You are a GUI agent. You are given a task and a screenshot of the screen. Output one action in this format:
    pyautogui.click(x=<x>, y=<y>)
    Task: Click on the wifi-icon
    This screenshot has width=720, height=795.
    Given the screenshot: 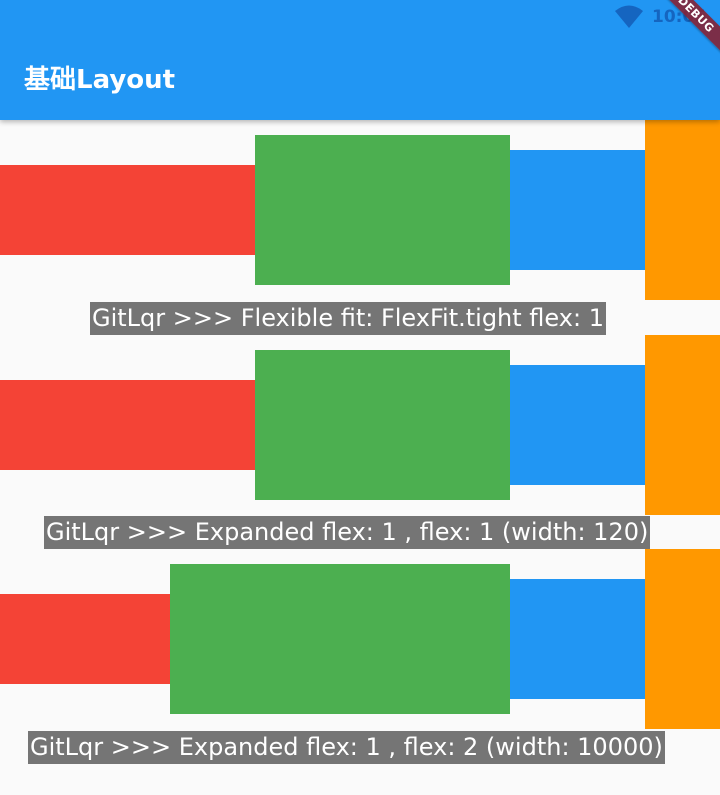 What is the action you would take?
    pyautogui.click(x=629, y=16)
    